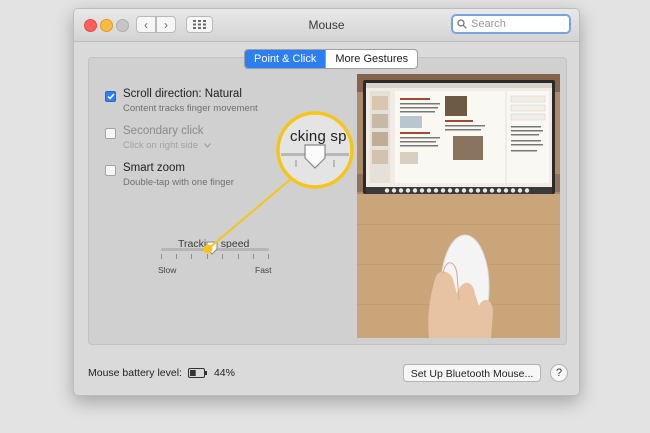  I want to click on scroll-direction-checkbox, so click(110, 96).